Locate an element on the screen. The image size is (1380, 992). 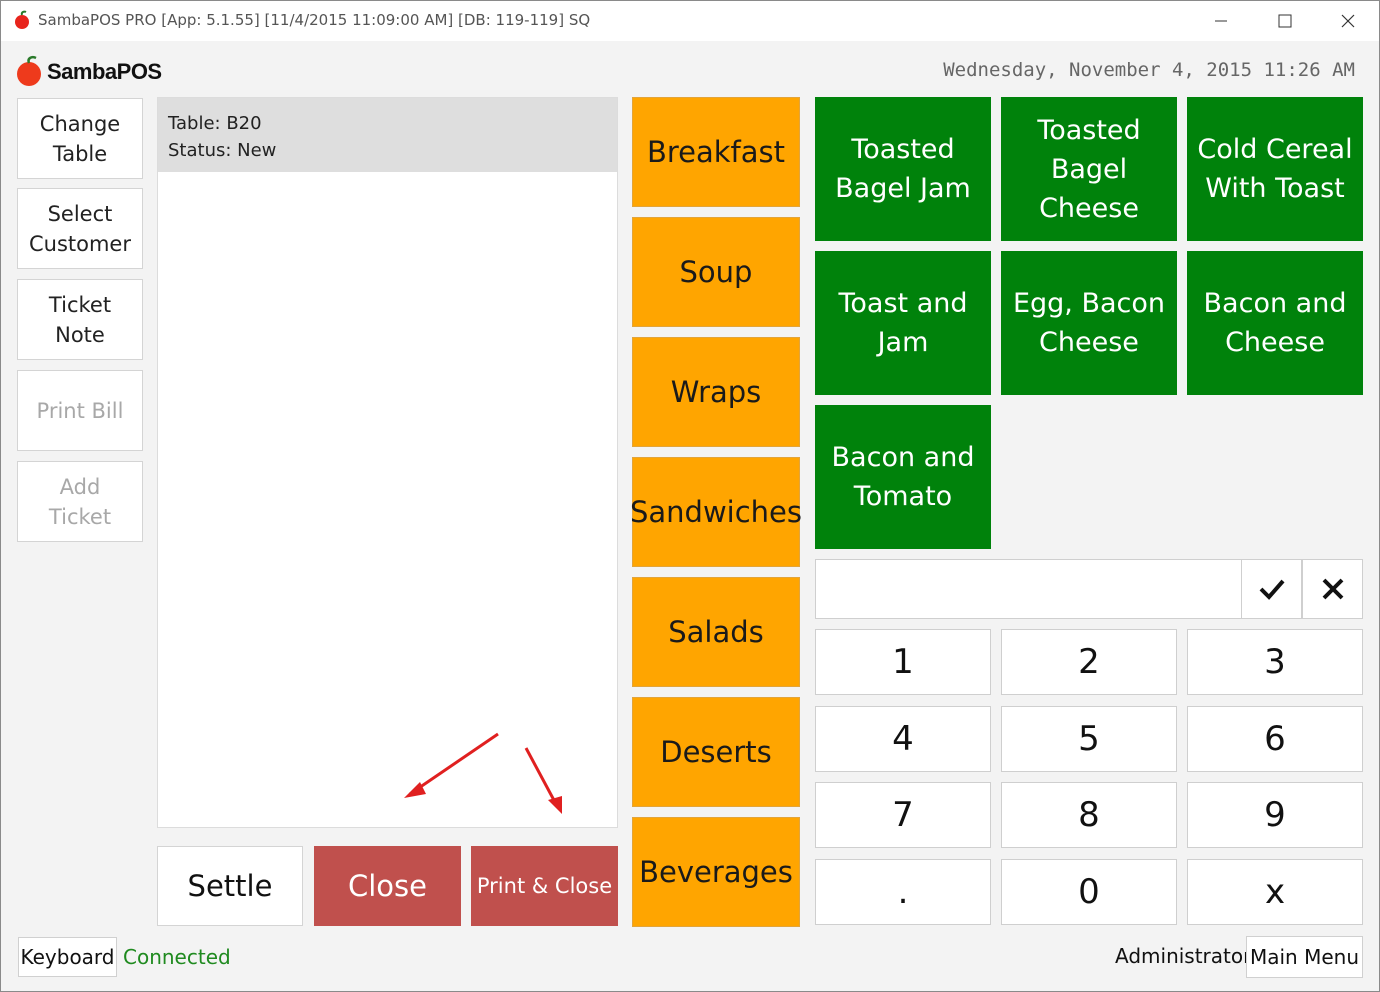
numpad-input is located at coordinates (1028, 589).